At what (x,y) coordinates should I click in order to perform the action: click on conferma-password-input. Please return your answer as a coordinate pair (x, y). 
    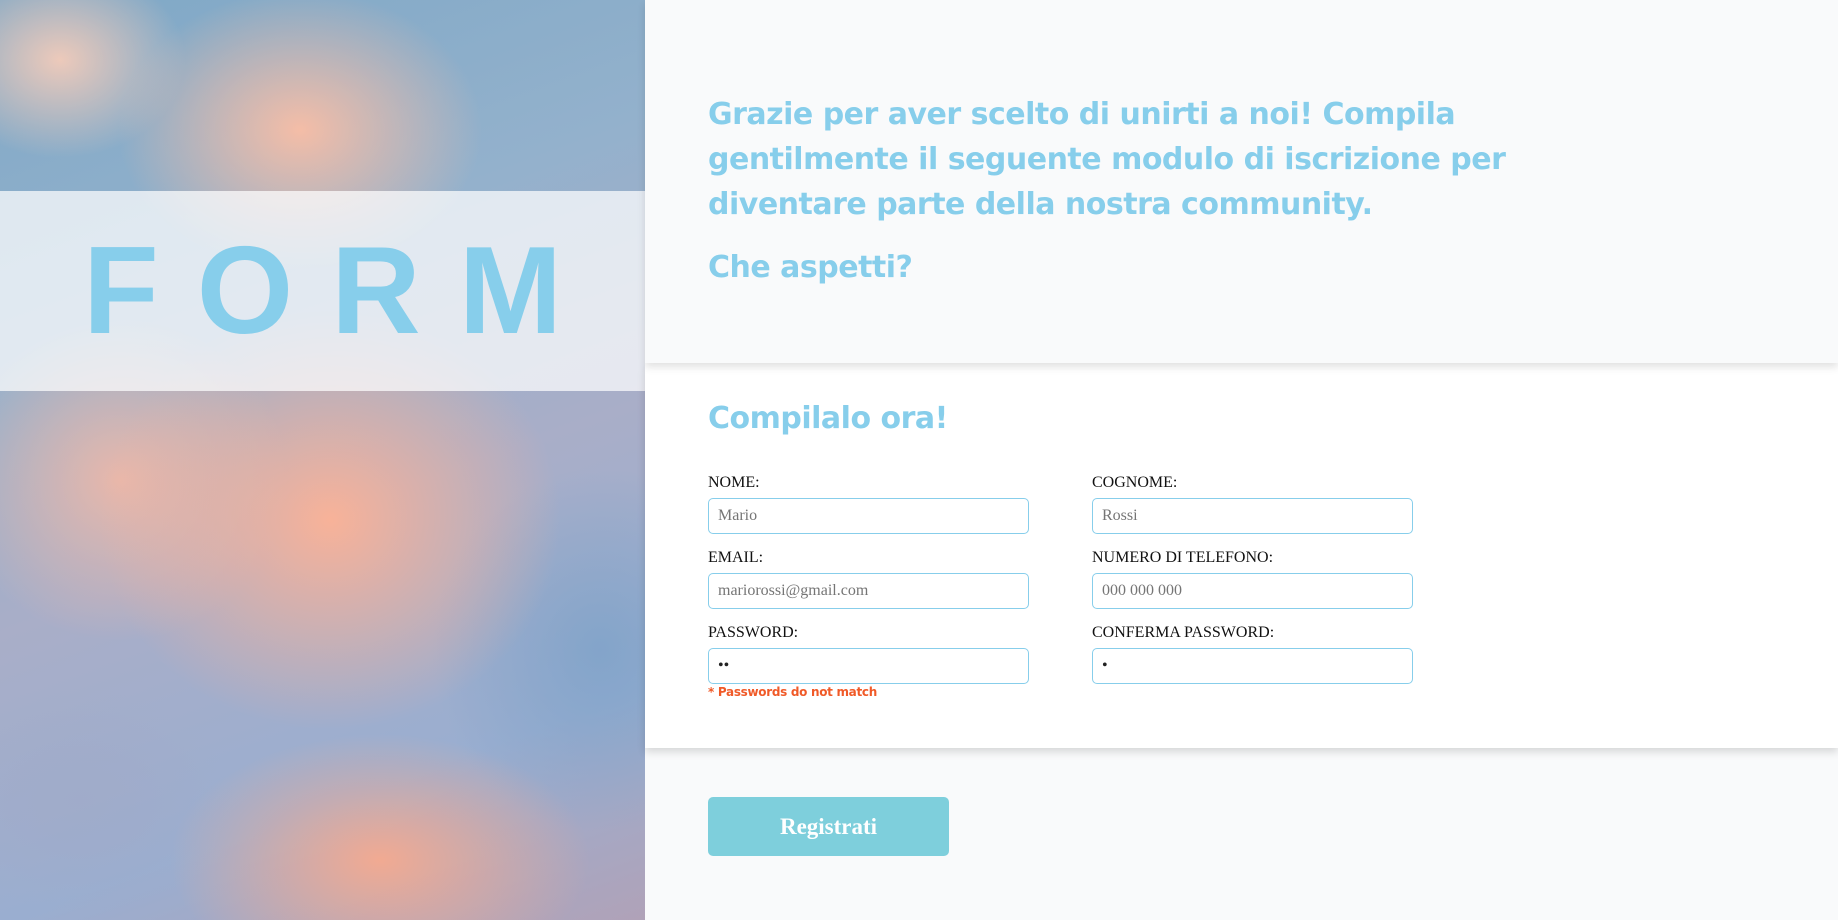
    Looking at the image, I should click on (1252, 666).